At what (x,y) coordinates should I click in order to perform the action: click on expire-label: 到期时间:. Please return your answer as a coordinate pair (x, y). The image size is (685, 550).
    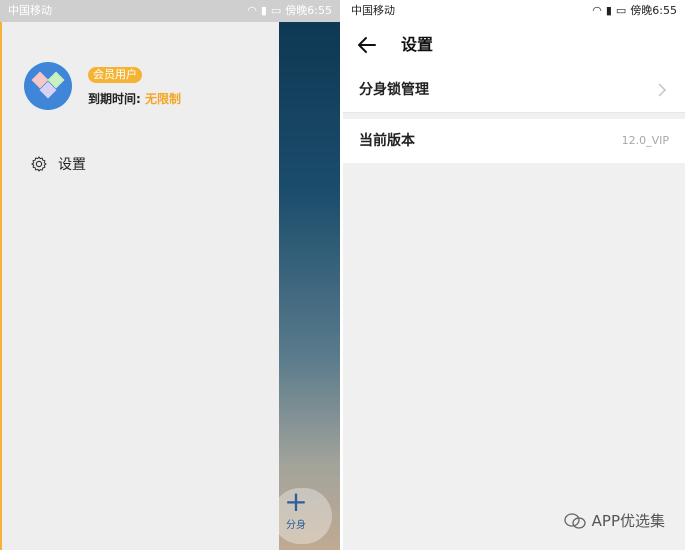
    Looking at the image, I should click on (114, 99).